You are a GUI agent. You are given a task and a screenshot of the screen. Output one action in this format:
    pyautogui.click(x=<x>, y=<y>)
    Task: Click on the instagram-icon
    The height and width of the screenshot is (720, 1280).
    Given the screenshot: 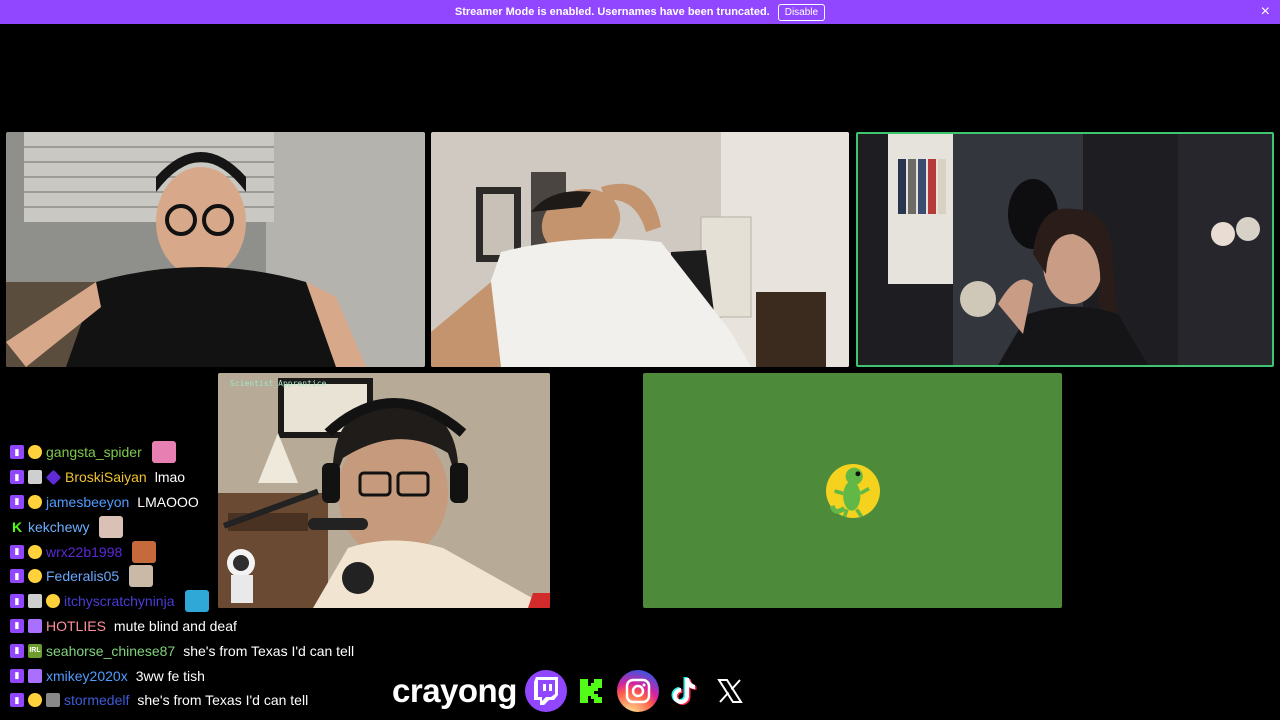 What is the action you would take?
    pyautogui.click(x=637, y=691)
    